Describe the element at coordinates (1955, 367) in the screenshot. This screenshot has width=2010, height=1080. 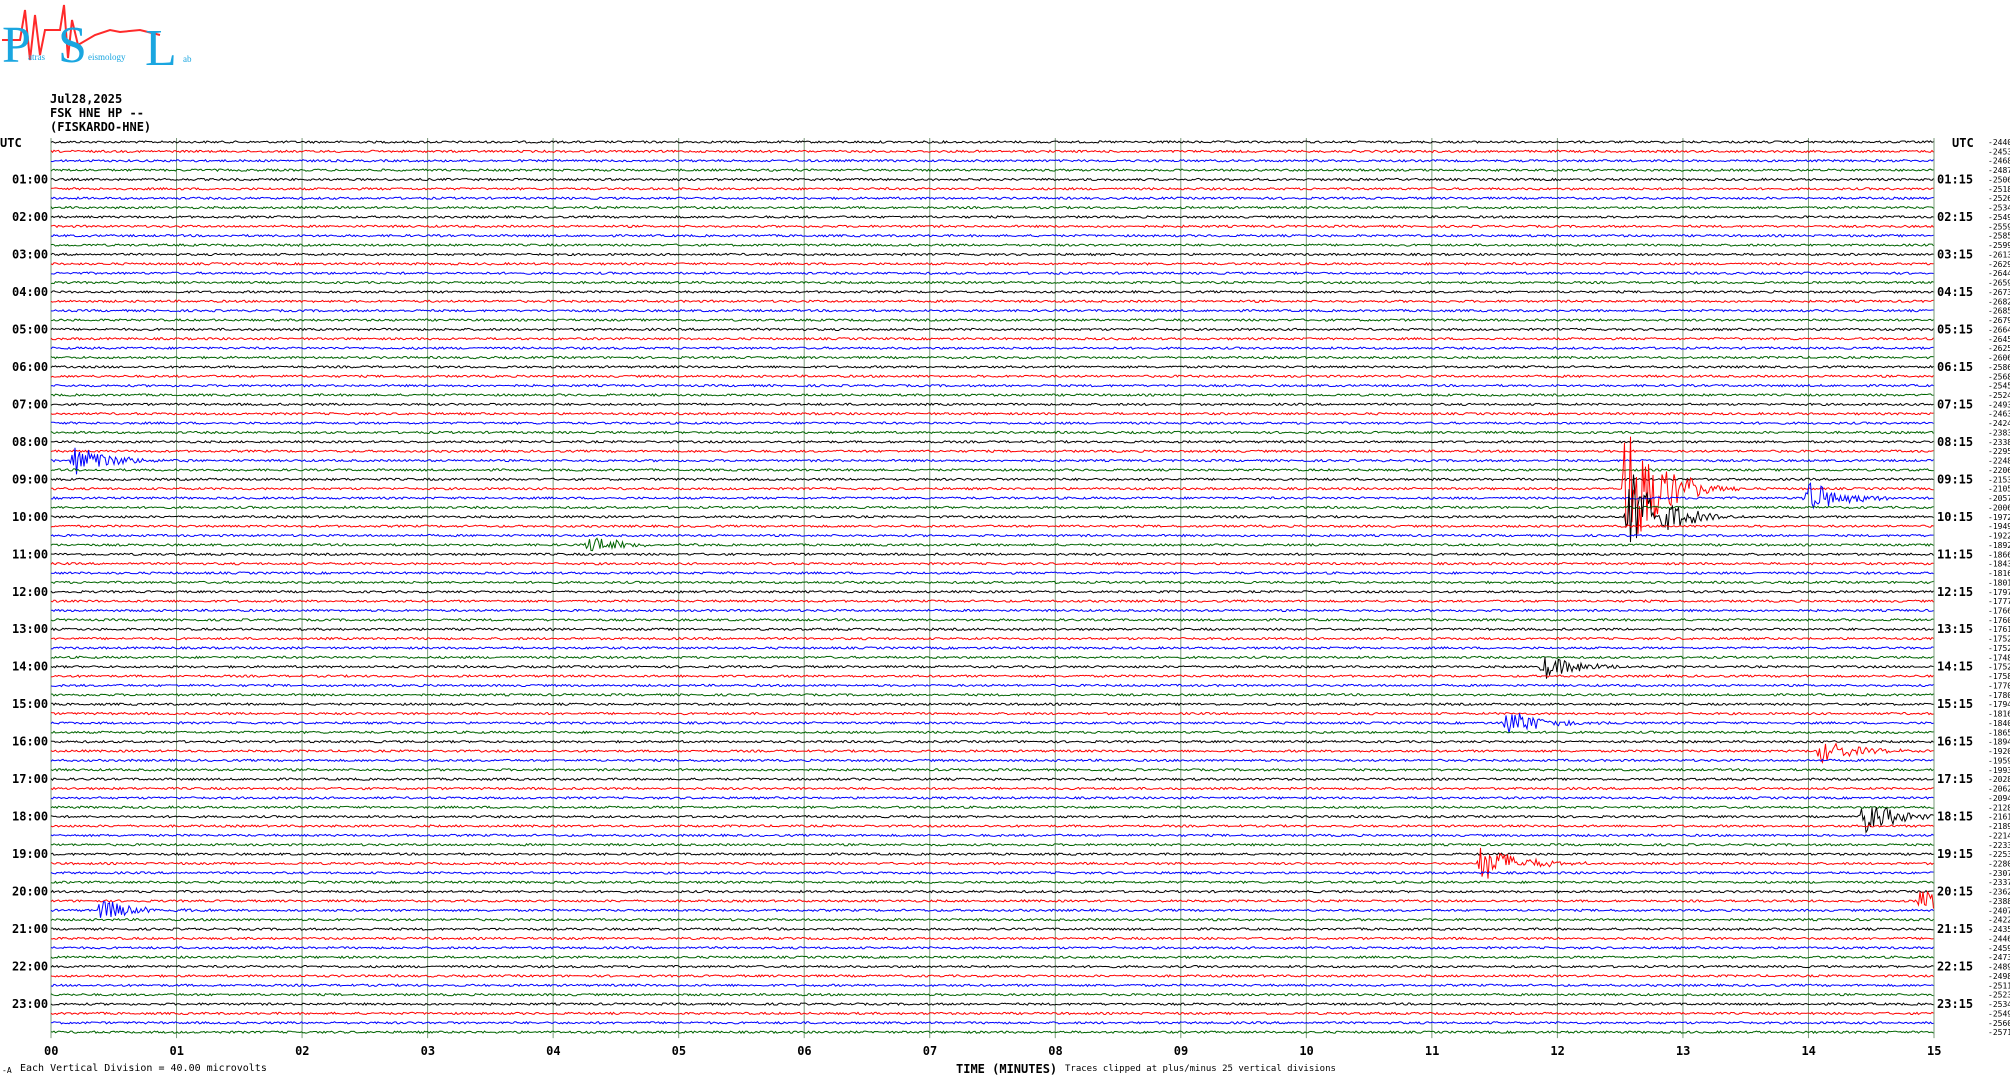
I see `hour-label-right: 06:15` at that location.